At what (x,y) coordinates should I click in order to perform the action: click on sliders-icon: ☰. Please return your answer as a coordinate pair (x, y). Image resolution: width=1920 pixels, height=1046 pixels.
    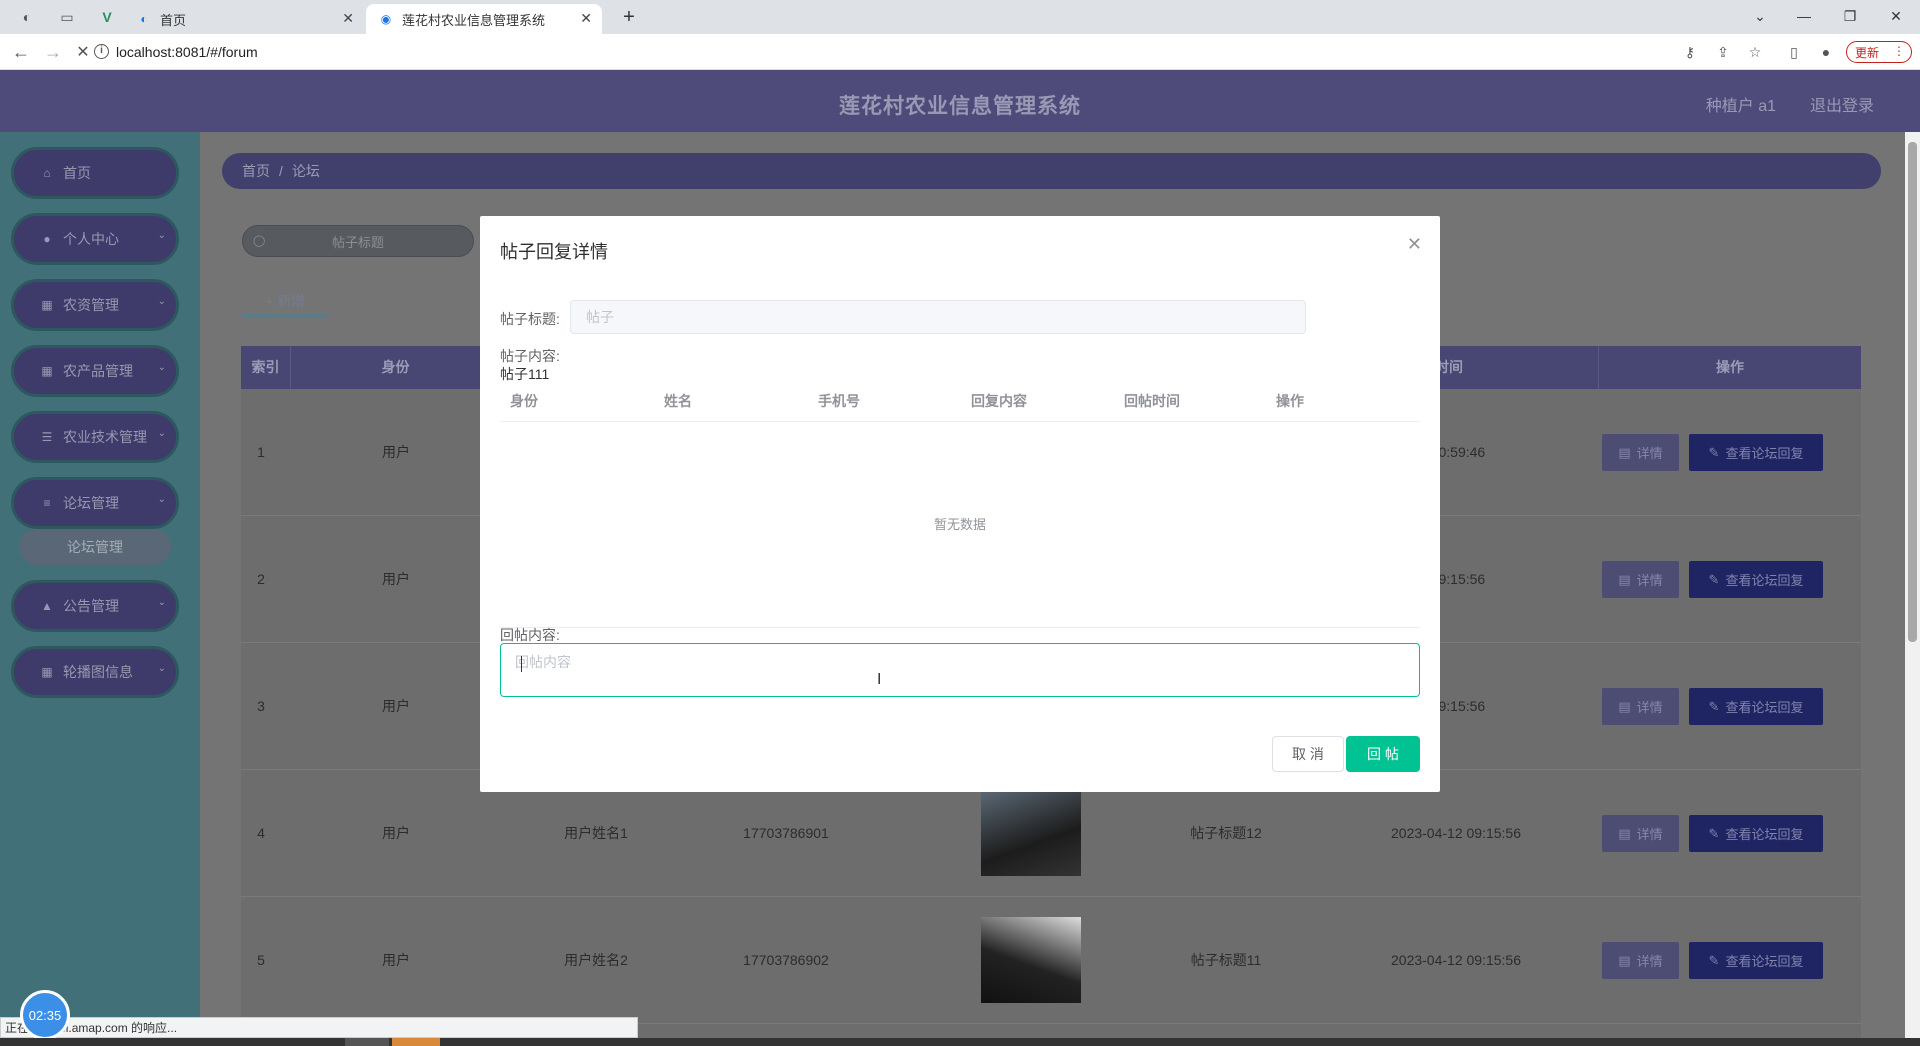
    Looking at the image, I should click on (47, 437).